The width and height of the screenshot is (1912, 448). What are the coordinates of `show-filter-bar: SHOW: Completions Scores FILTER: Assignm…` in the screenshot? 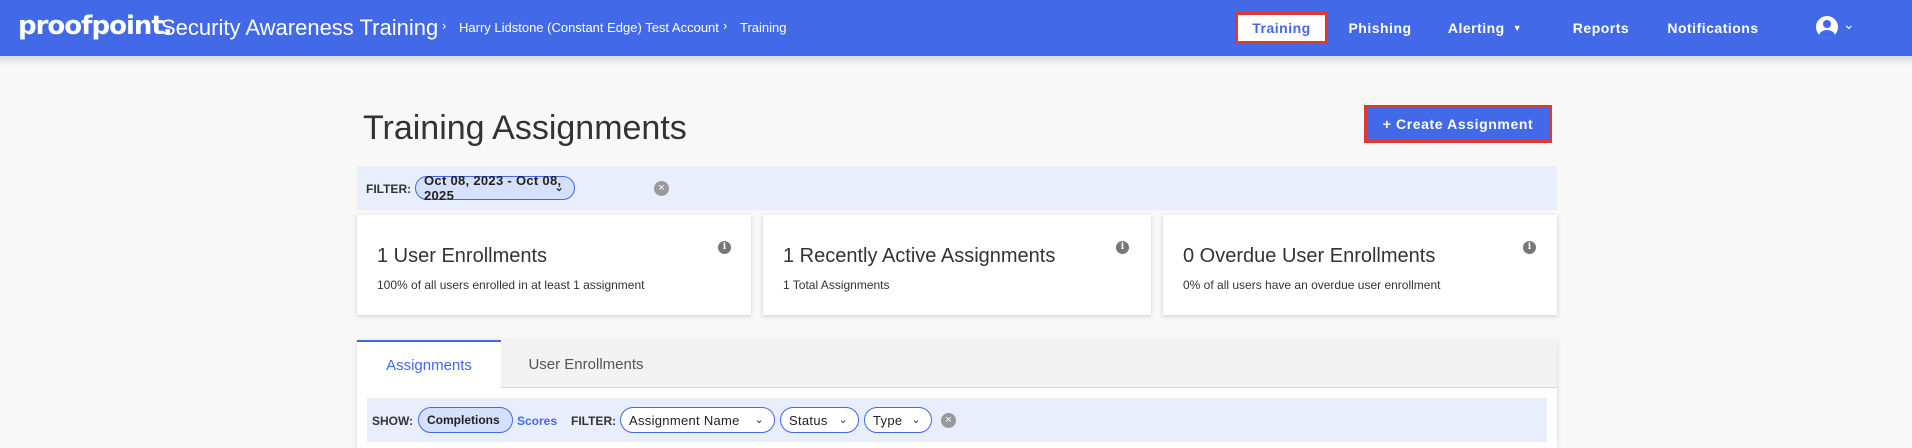 It's located at (957, 420).